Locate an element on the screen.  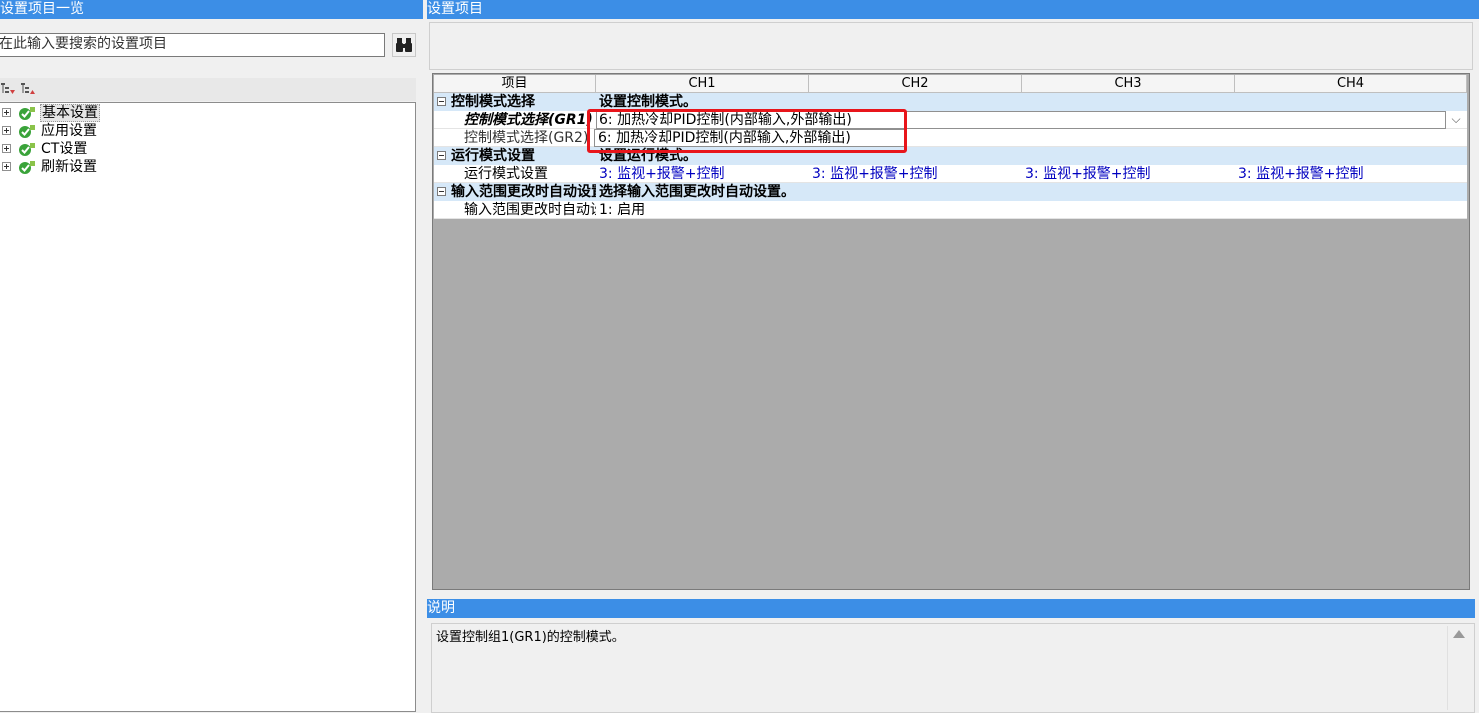
column-header-ch2: CH2 is located at coordinates (915, 84).